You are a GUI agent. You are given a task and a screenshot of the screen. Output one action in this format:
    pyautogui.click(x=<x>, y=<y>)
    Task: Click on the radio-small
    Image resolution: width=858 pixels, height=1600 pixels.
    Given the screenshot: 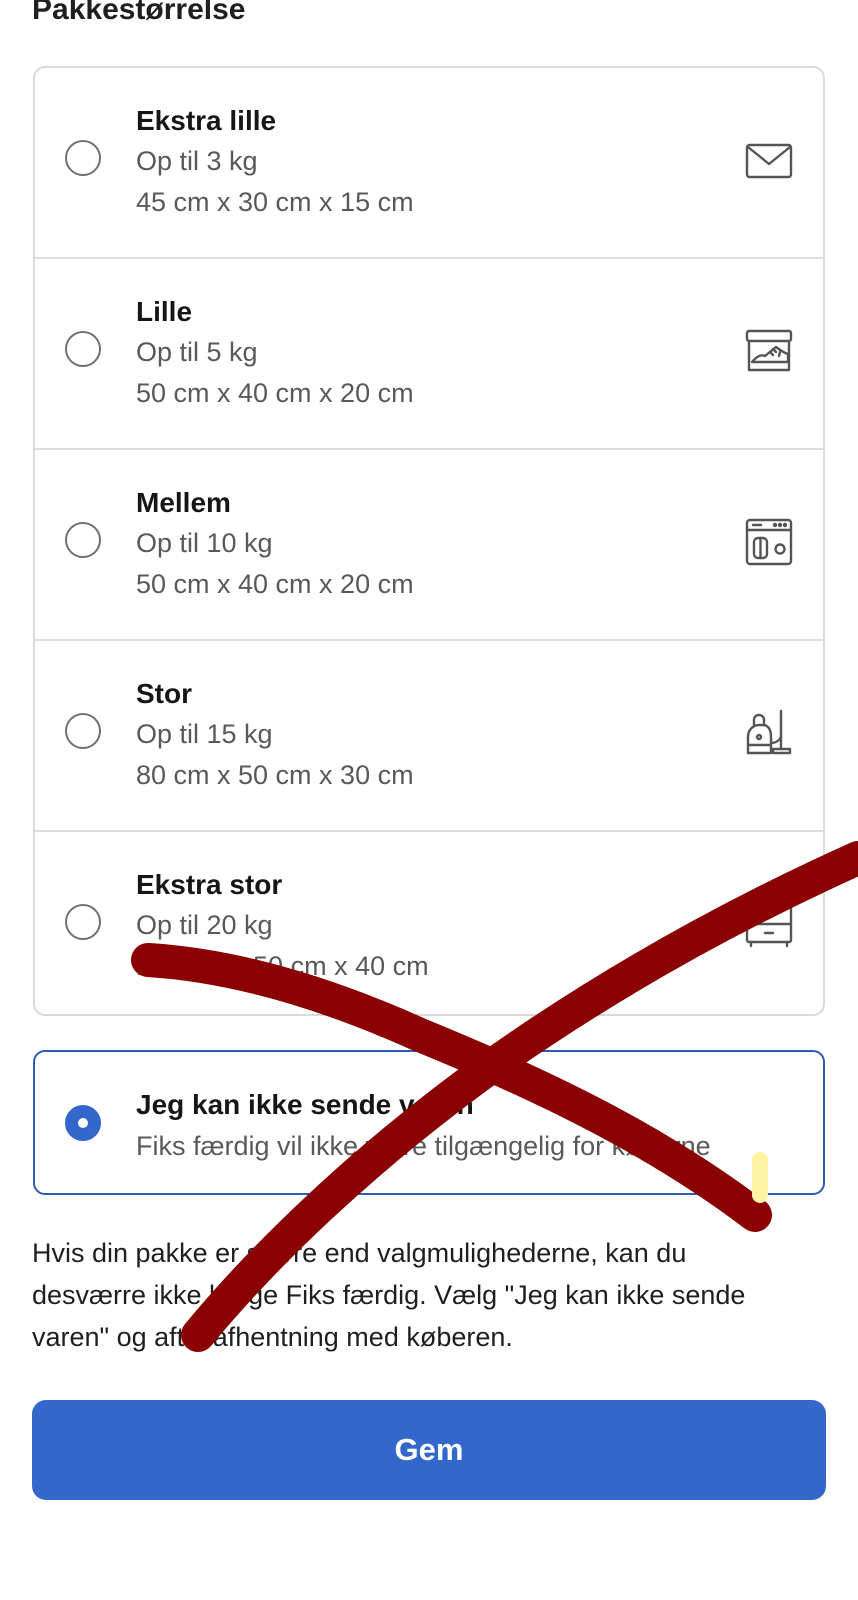 What is the action you would take?
    pyautogui.click(x=83, y=349)
    